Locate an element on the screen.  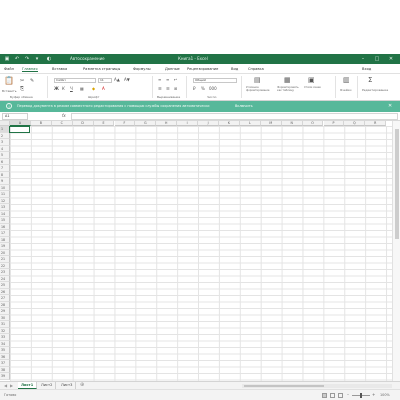
cut-icon: ✂ is located at coordinates (22, 81).